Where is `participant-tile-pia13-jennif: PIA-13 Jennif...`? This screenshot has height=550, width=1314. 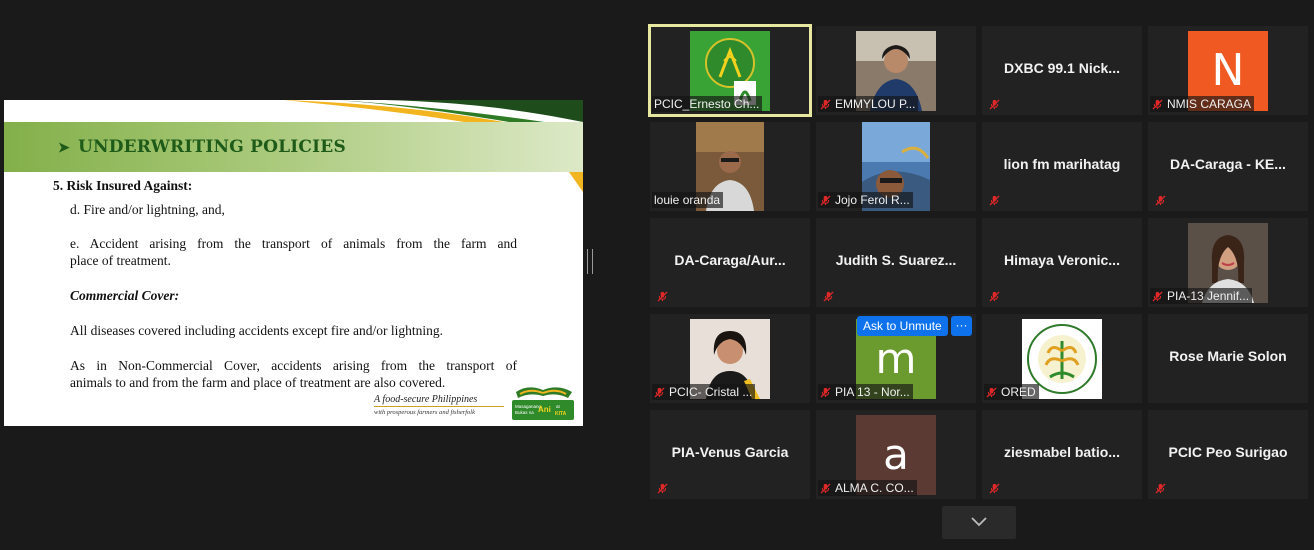
participant-tile-pia13-jennif: PIA-13 Jennif... is located at coordinates (1228, 262).